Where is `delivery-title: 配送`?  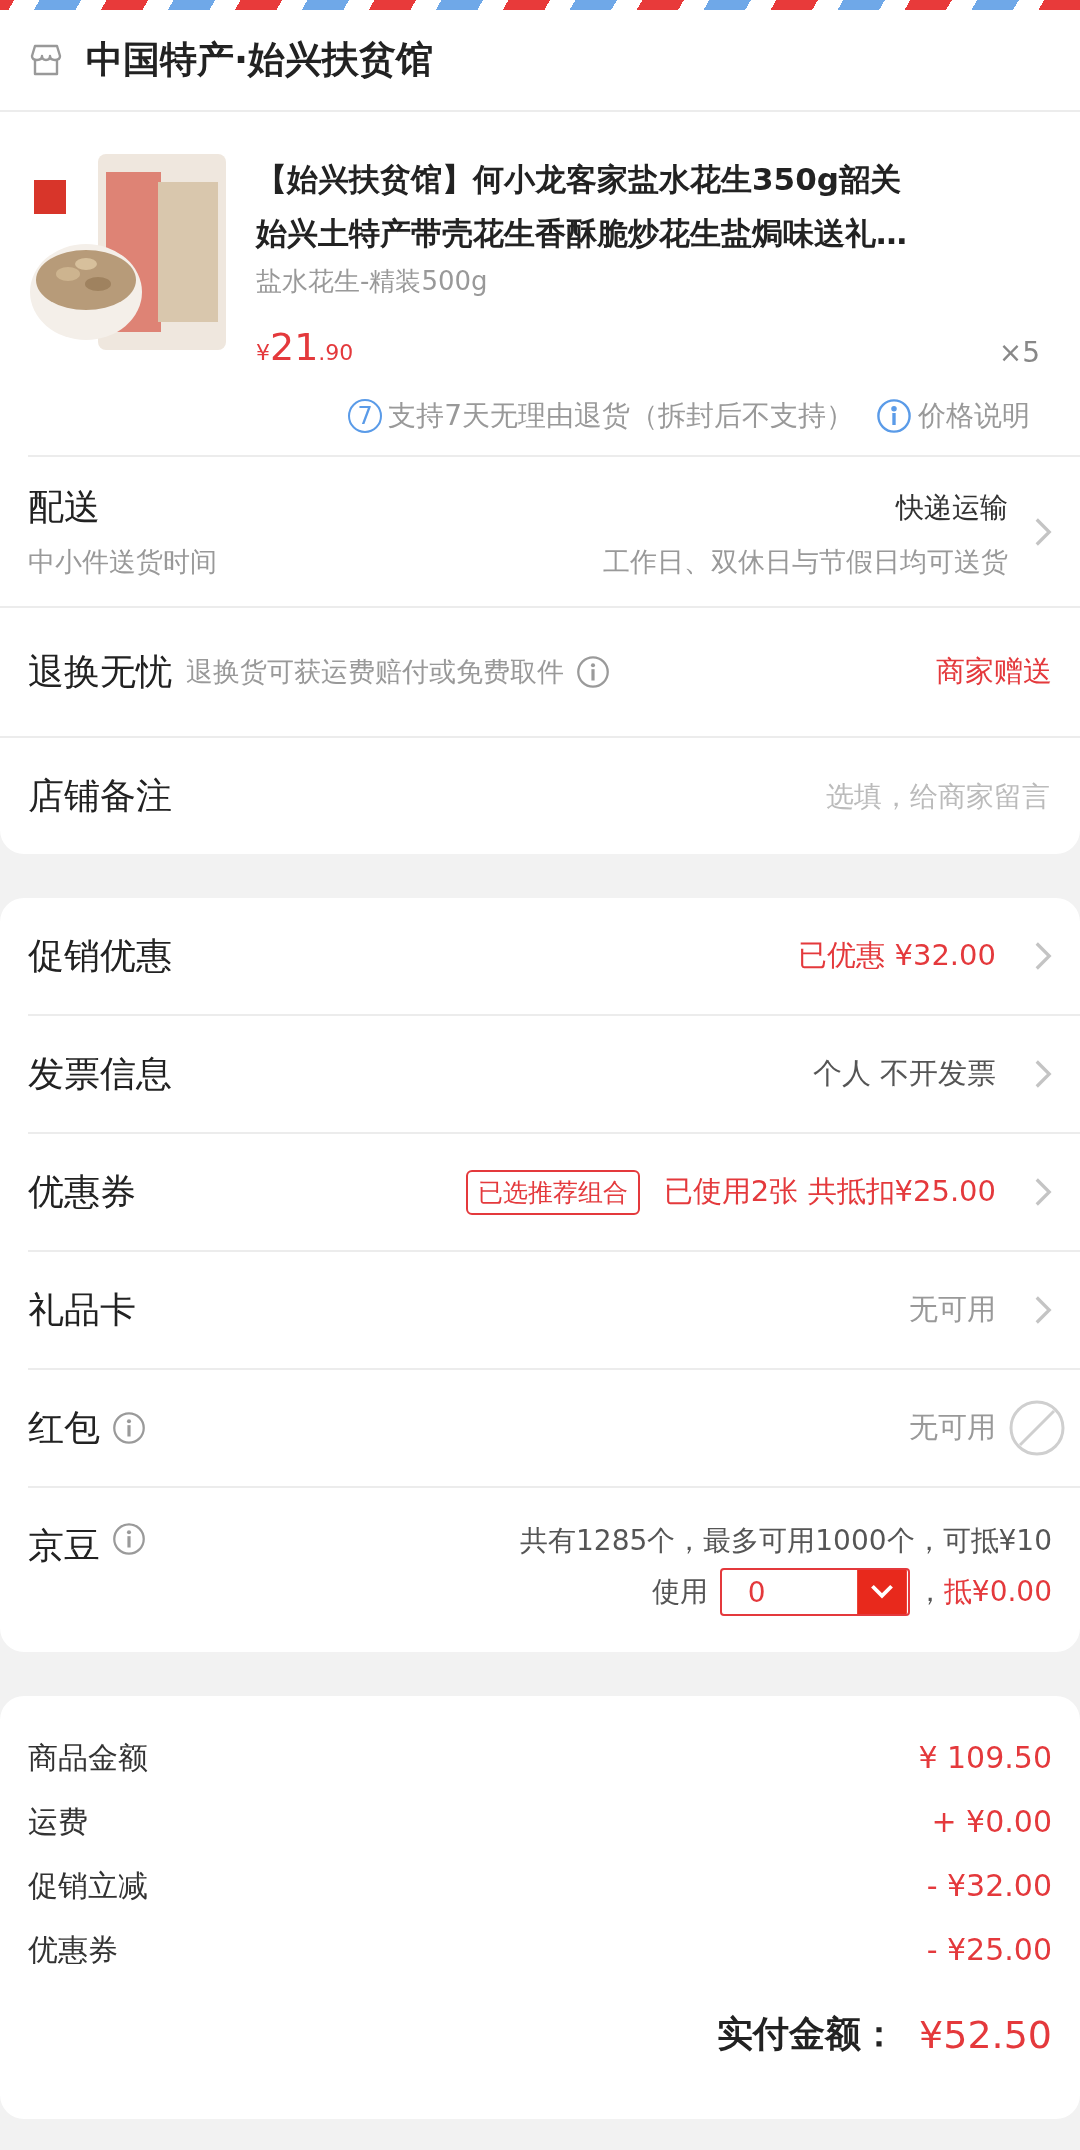
delivery-title: 配送 is located at coordinates (64, 507).